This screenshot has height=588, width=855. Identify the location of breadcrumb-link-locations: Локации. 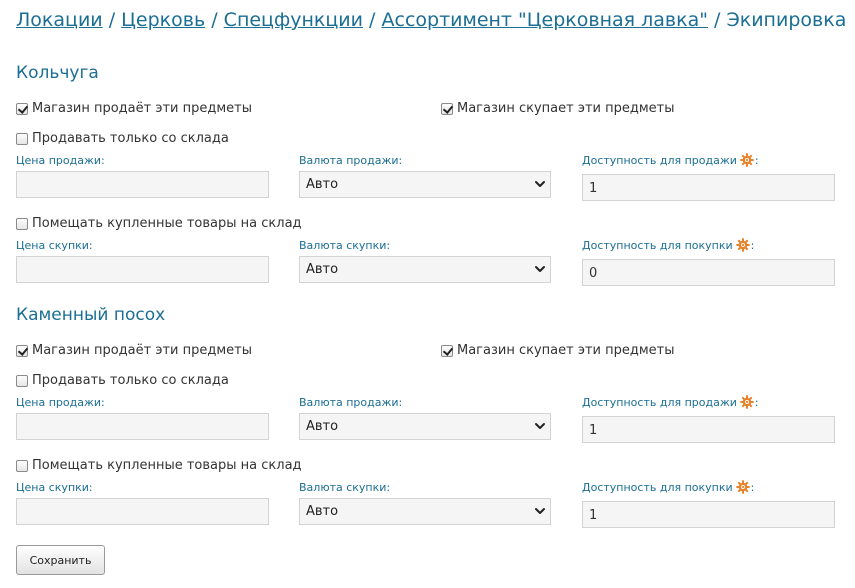
(59, 20).